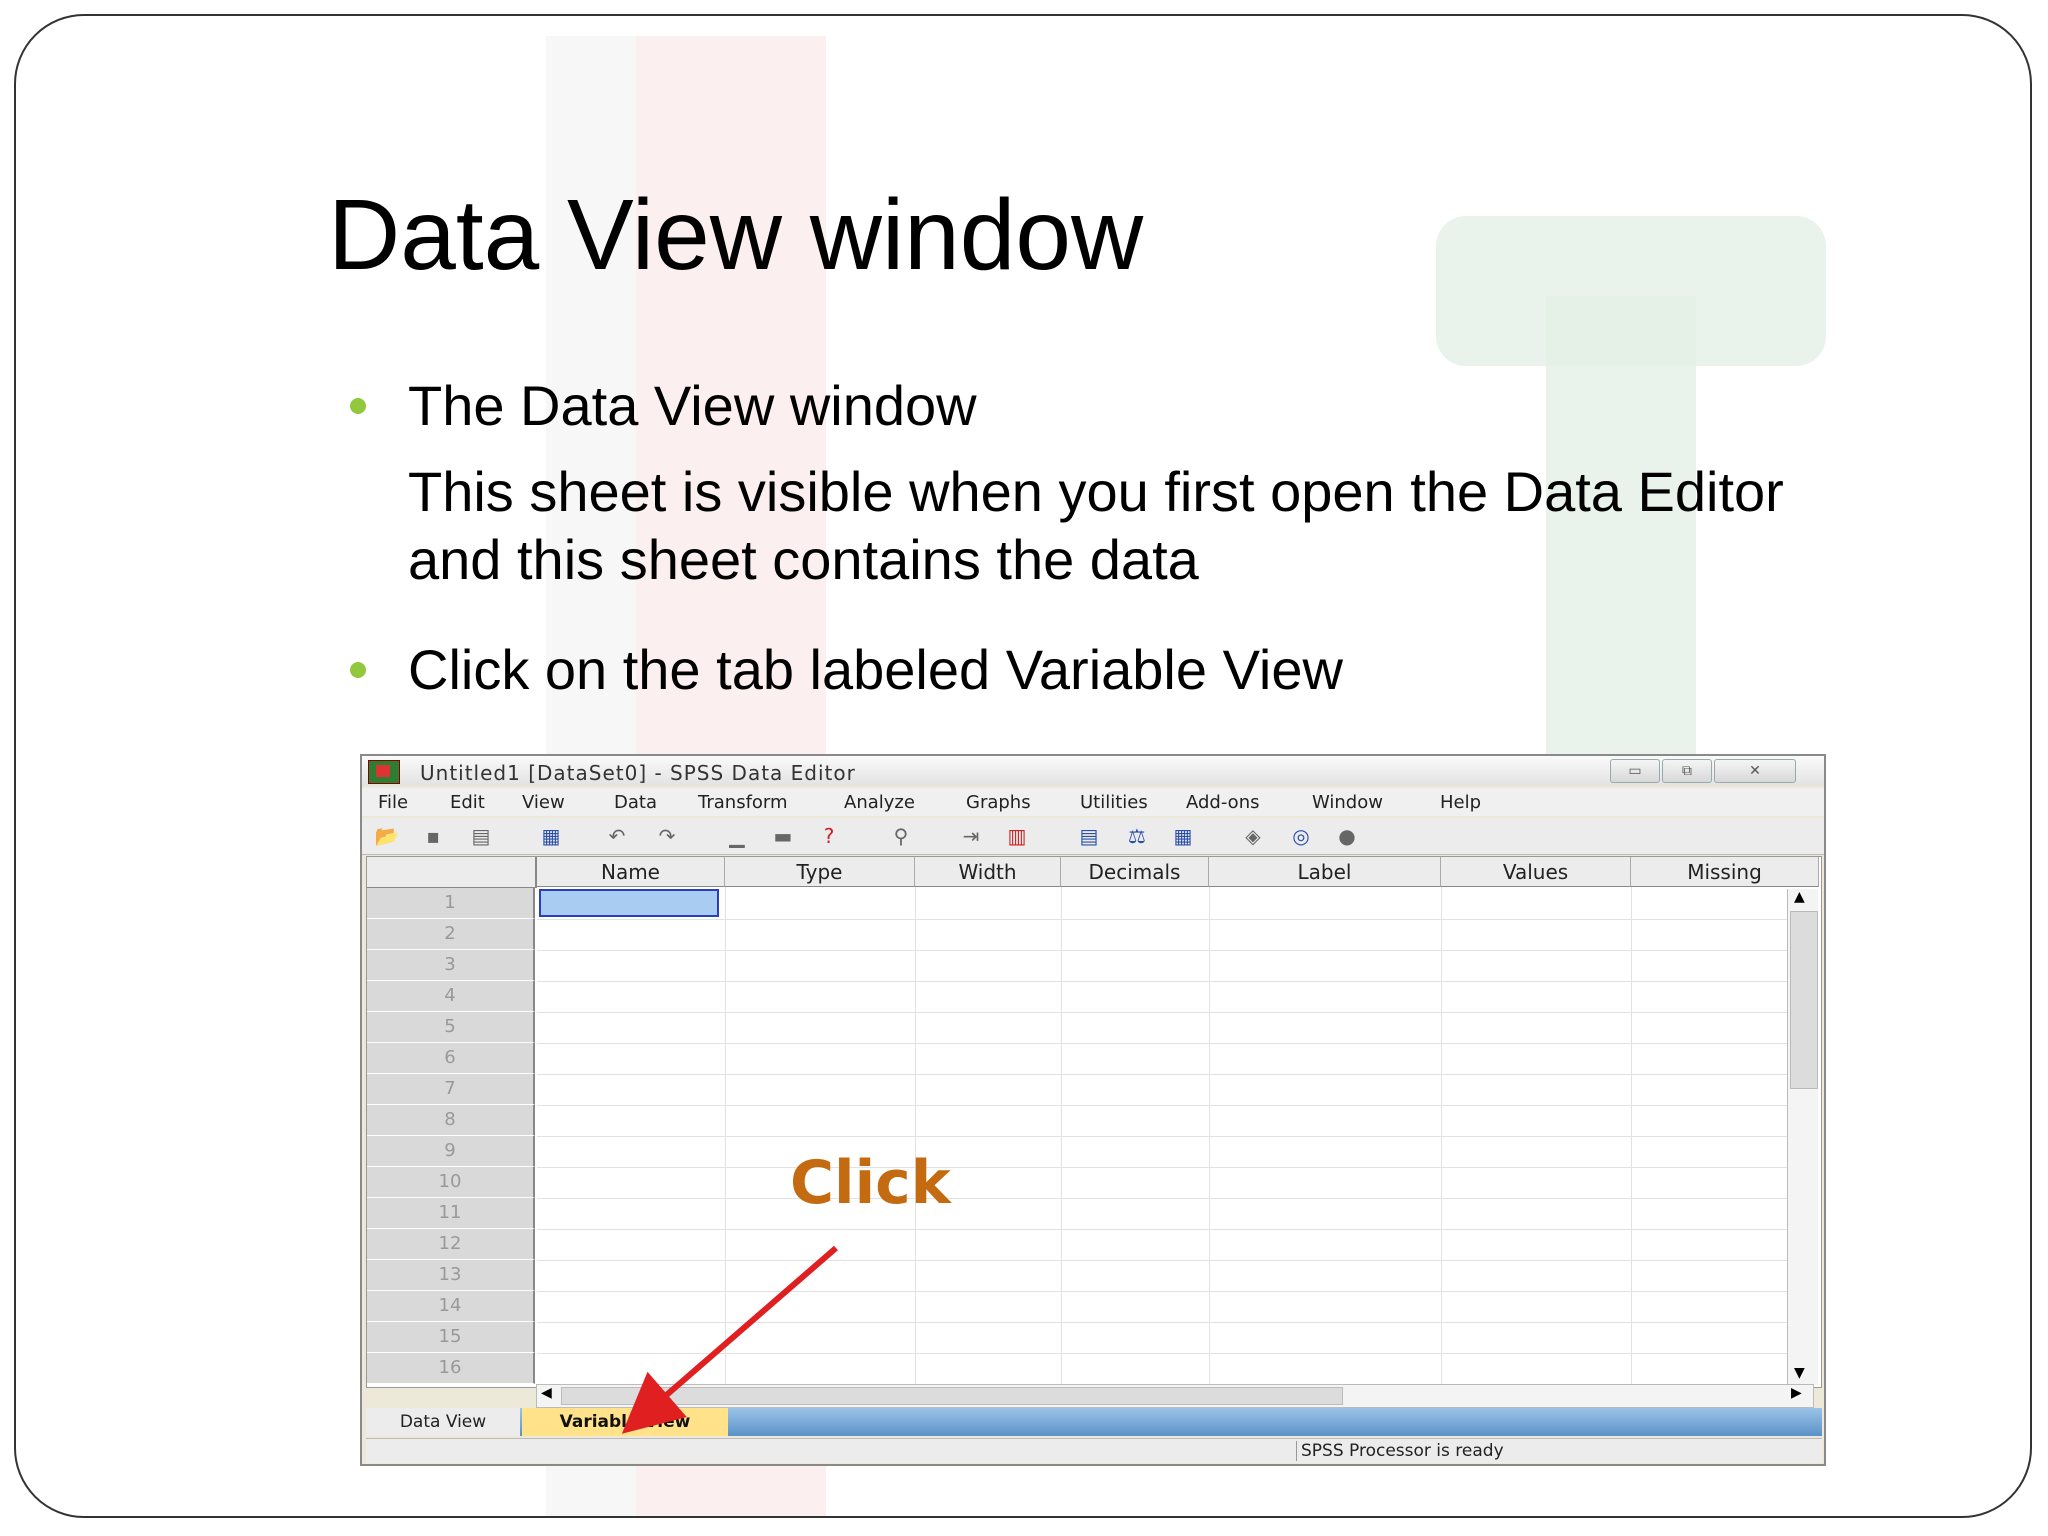  Describe the element at coordinates (829, 836) in the screenshot. I see `variables-icon: ?` at that location.